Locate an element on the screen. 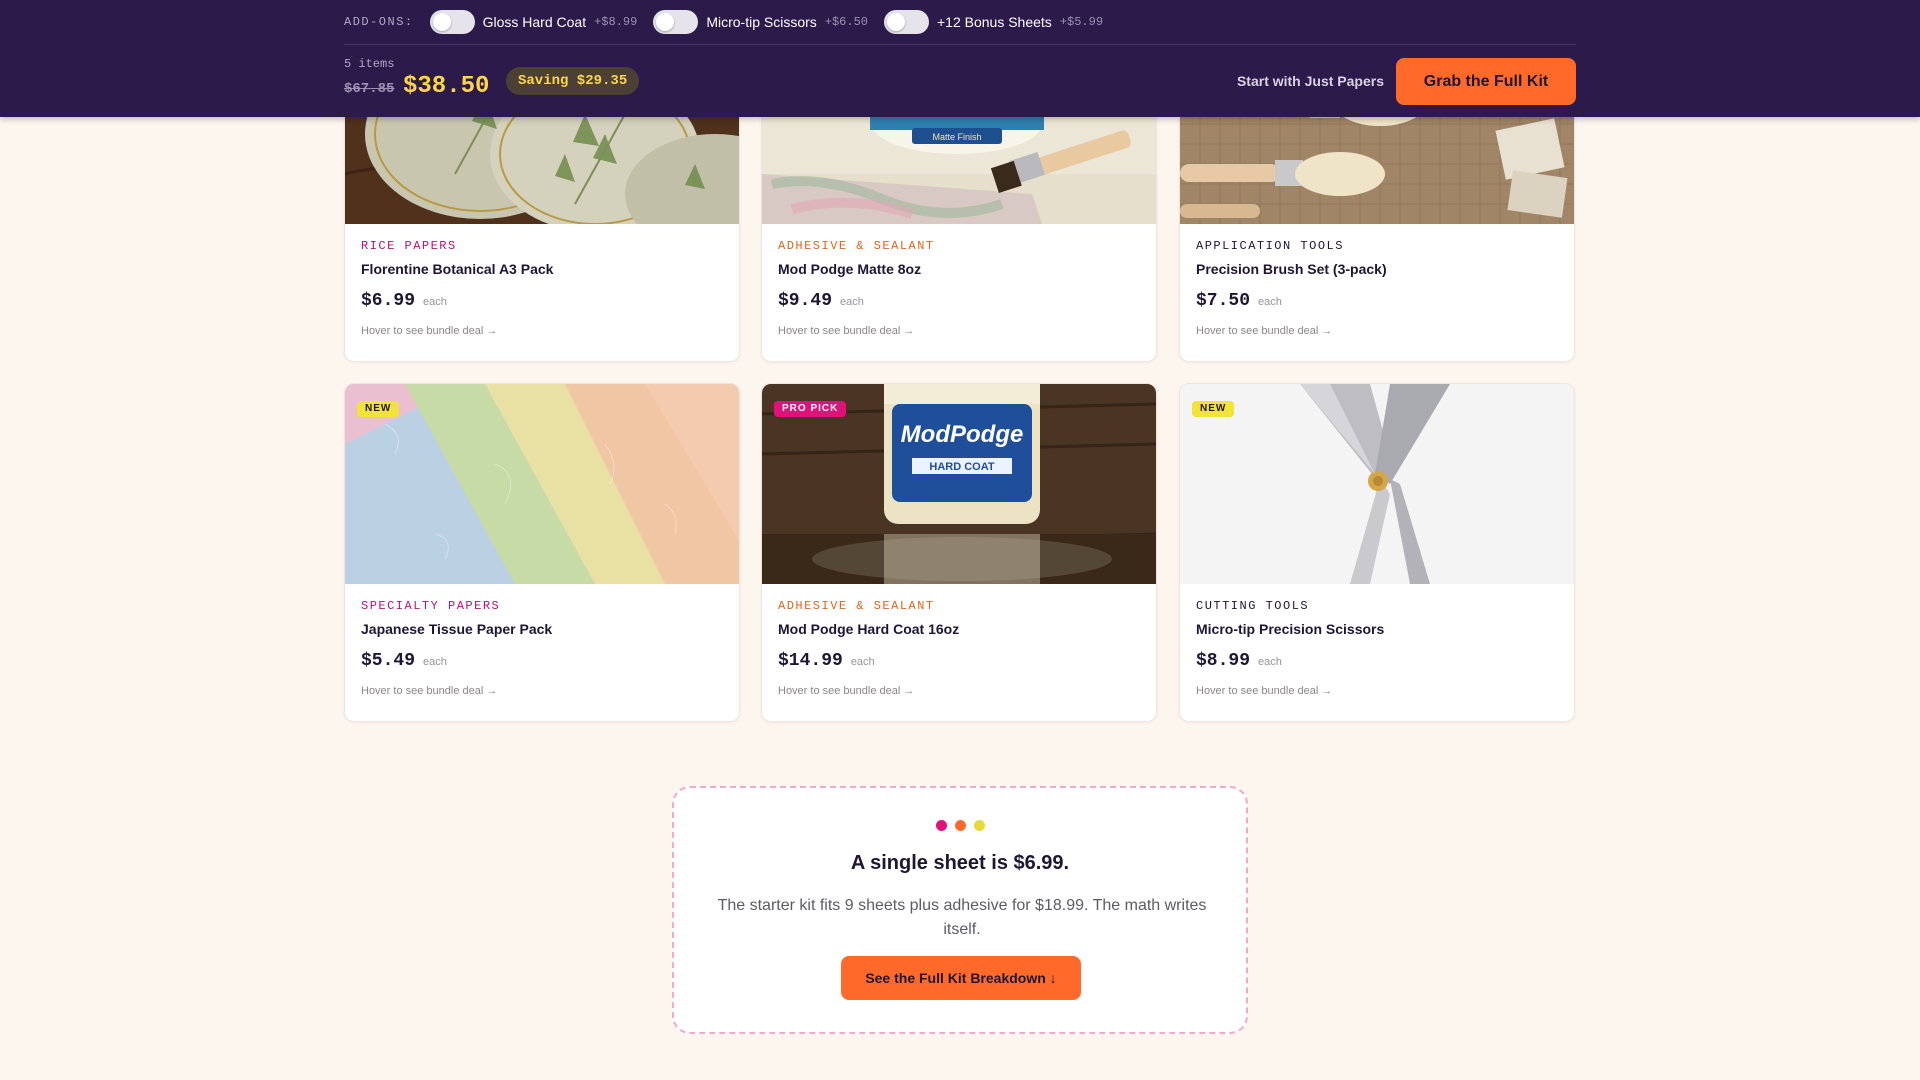 The image size is (1920, 1080). product-name: Japanese Tissue Paper Pack is located at coordinates (457, 629).